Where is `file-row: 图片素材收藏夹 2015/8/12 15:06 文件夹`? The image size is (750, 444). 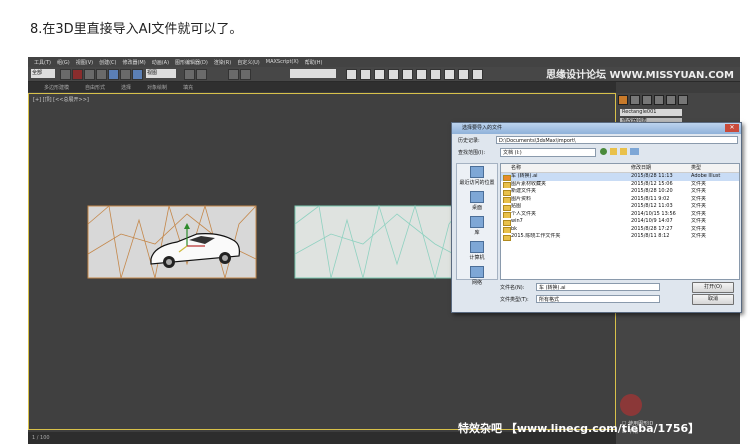
file-row: 图片素材收藏夹 2015/8/12 15:06 文件夹 is located at coordinates (620, 184).